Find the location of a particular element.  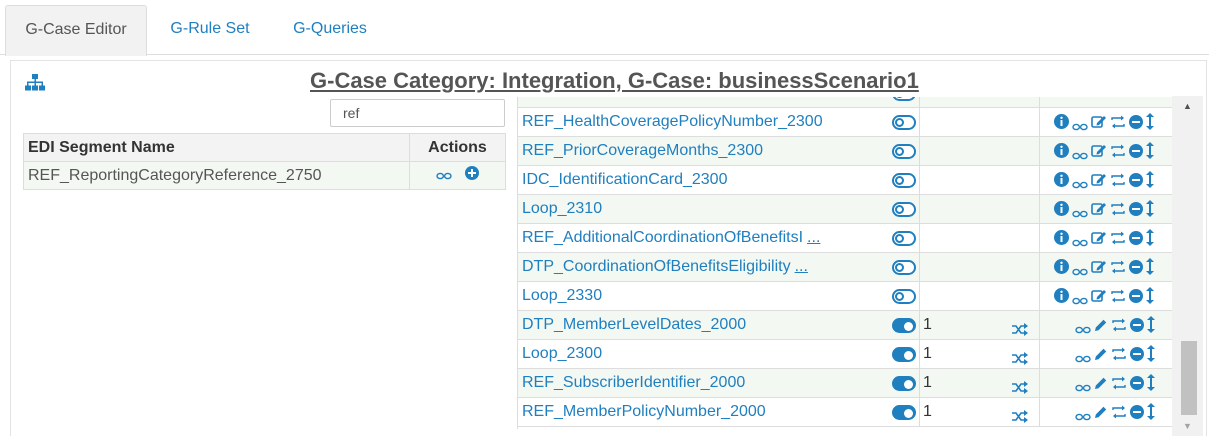

list-item: REF_PriorCoverageMonths_2300 is located at coordinates (845, 151).